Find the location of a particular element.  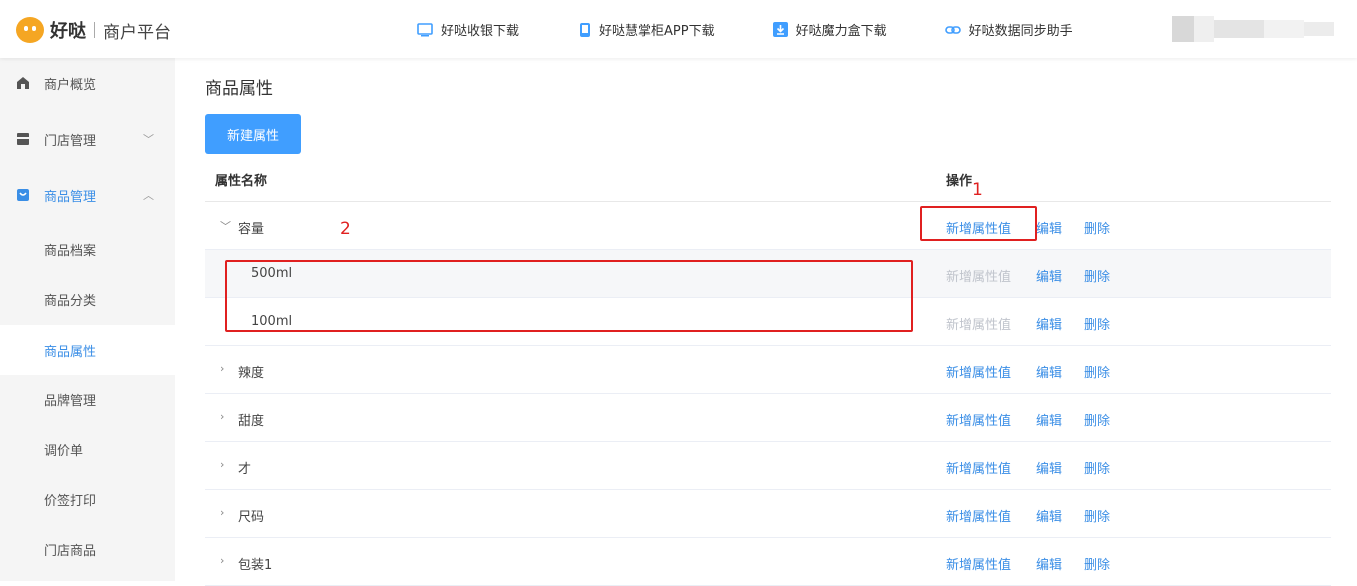

sidebar-item-label: 调价单 is located at coordinates (64, 451).